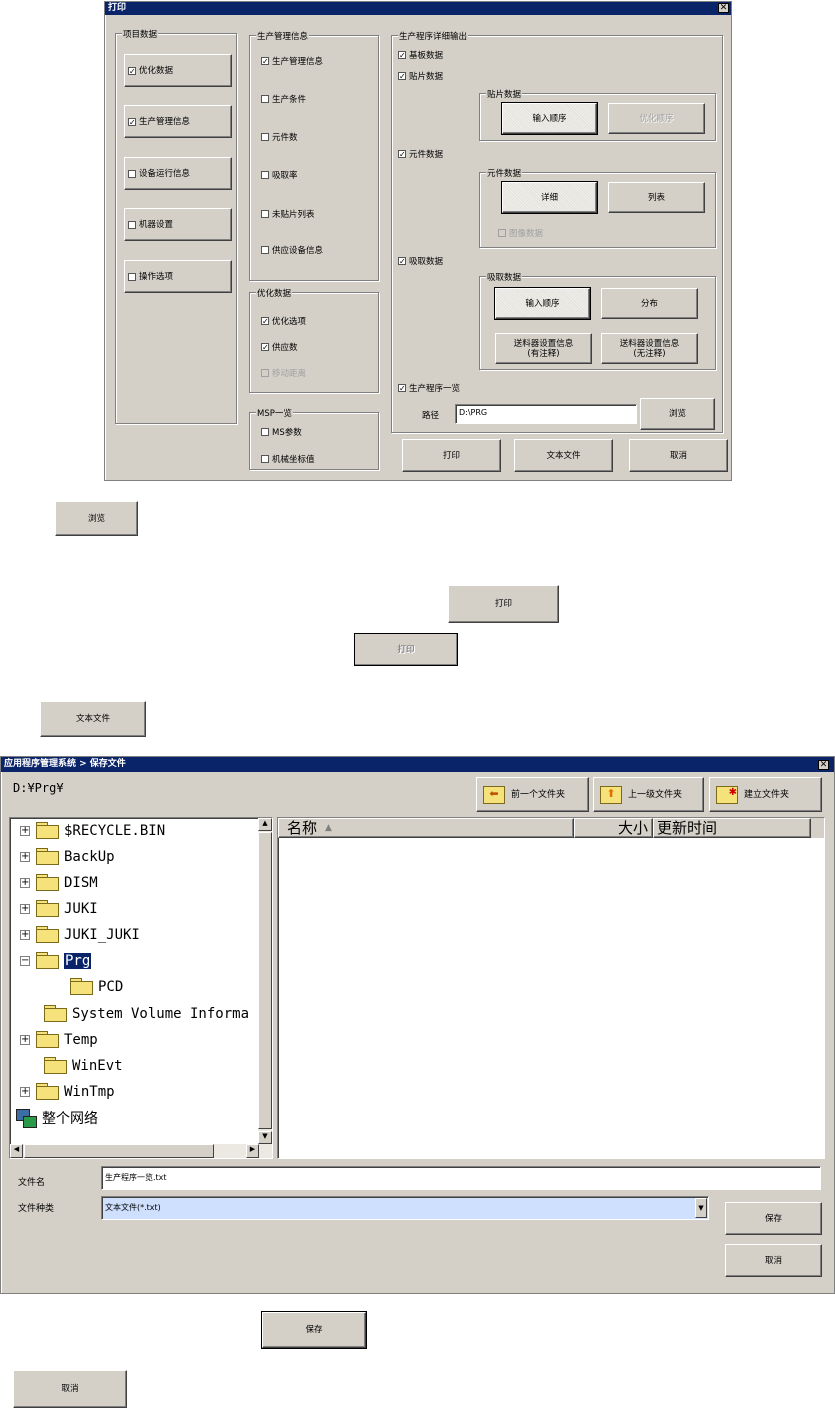 The image size is (835, 1408). What do you see at coordinates (279, 137) in the screenshot?
I see `component-count-checkbox: 元件数` at bounding box center [279, 137].